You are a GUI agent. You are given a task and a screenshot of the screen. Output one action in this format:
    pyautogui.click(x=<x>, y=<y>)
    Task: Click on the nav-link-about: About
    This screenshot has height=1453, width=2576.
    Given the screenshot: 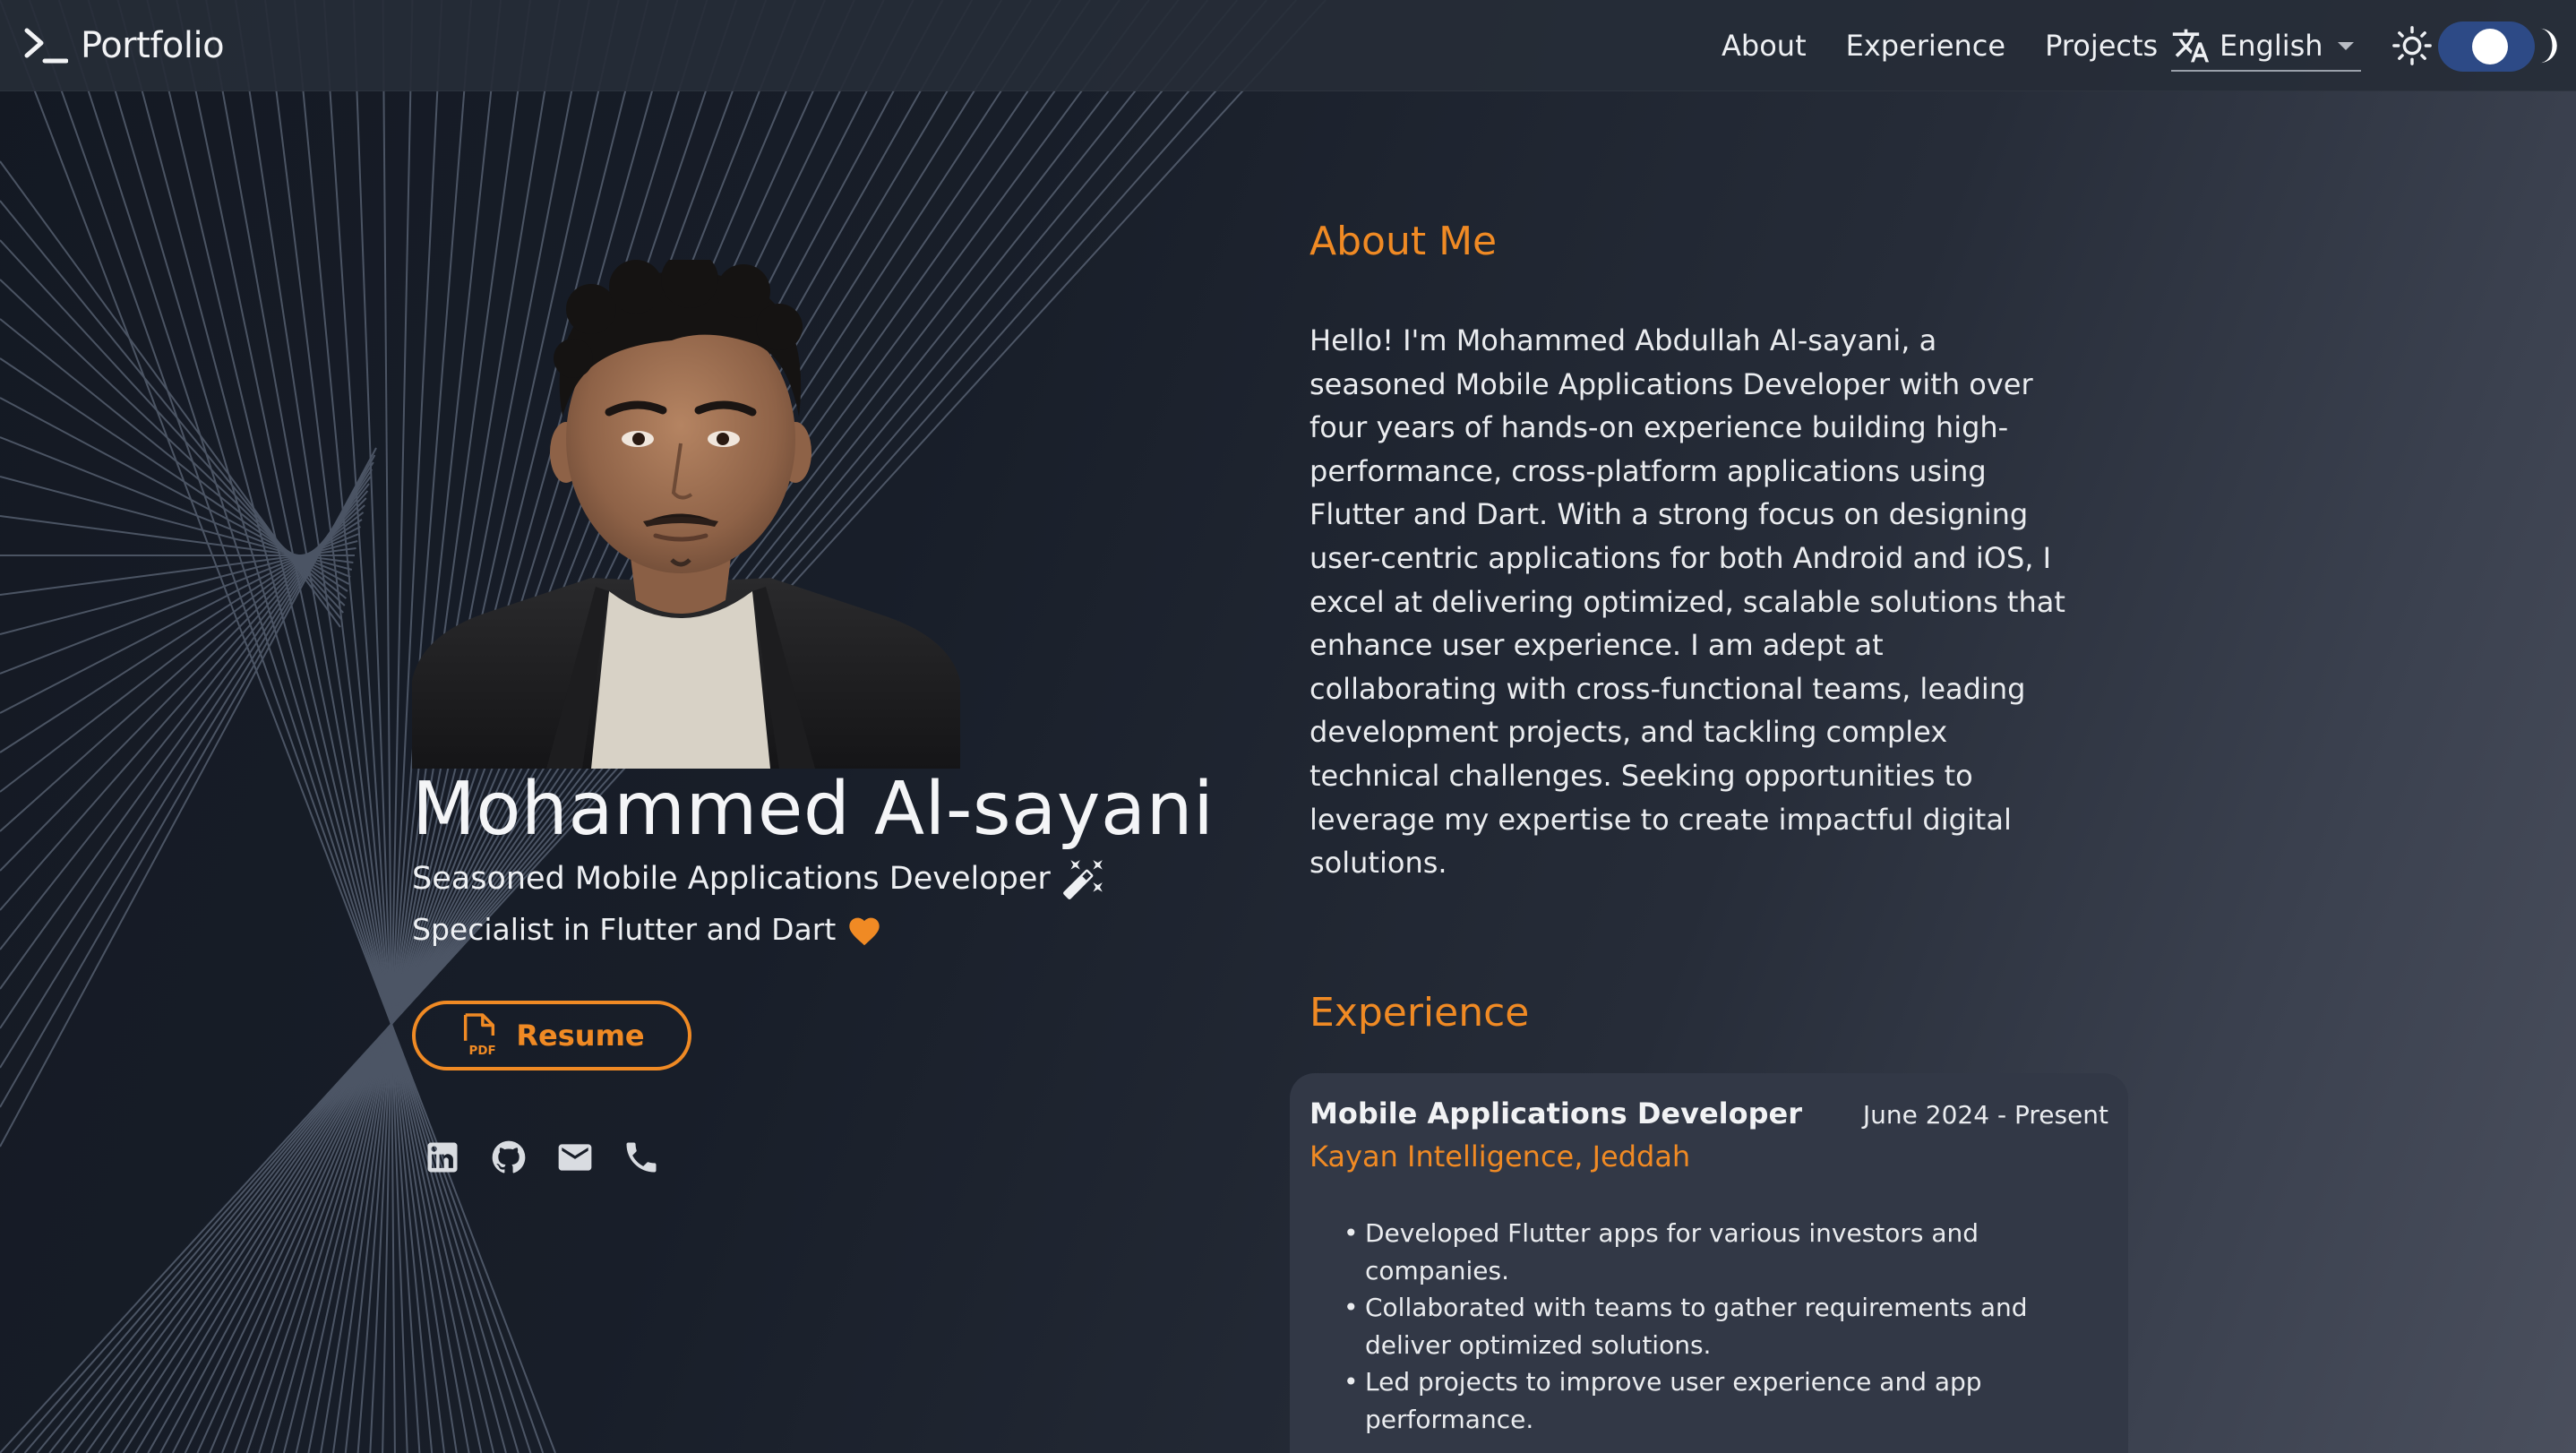 What is the action you would take?
    pyautogui.click(x=1764, y=46)
    